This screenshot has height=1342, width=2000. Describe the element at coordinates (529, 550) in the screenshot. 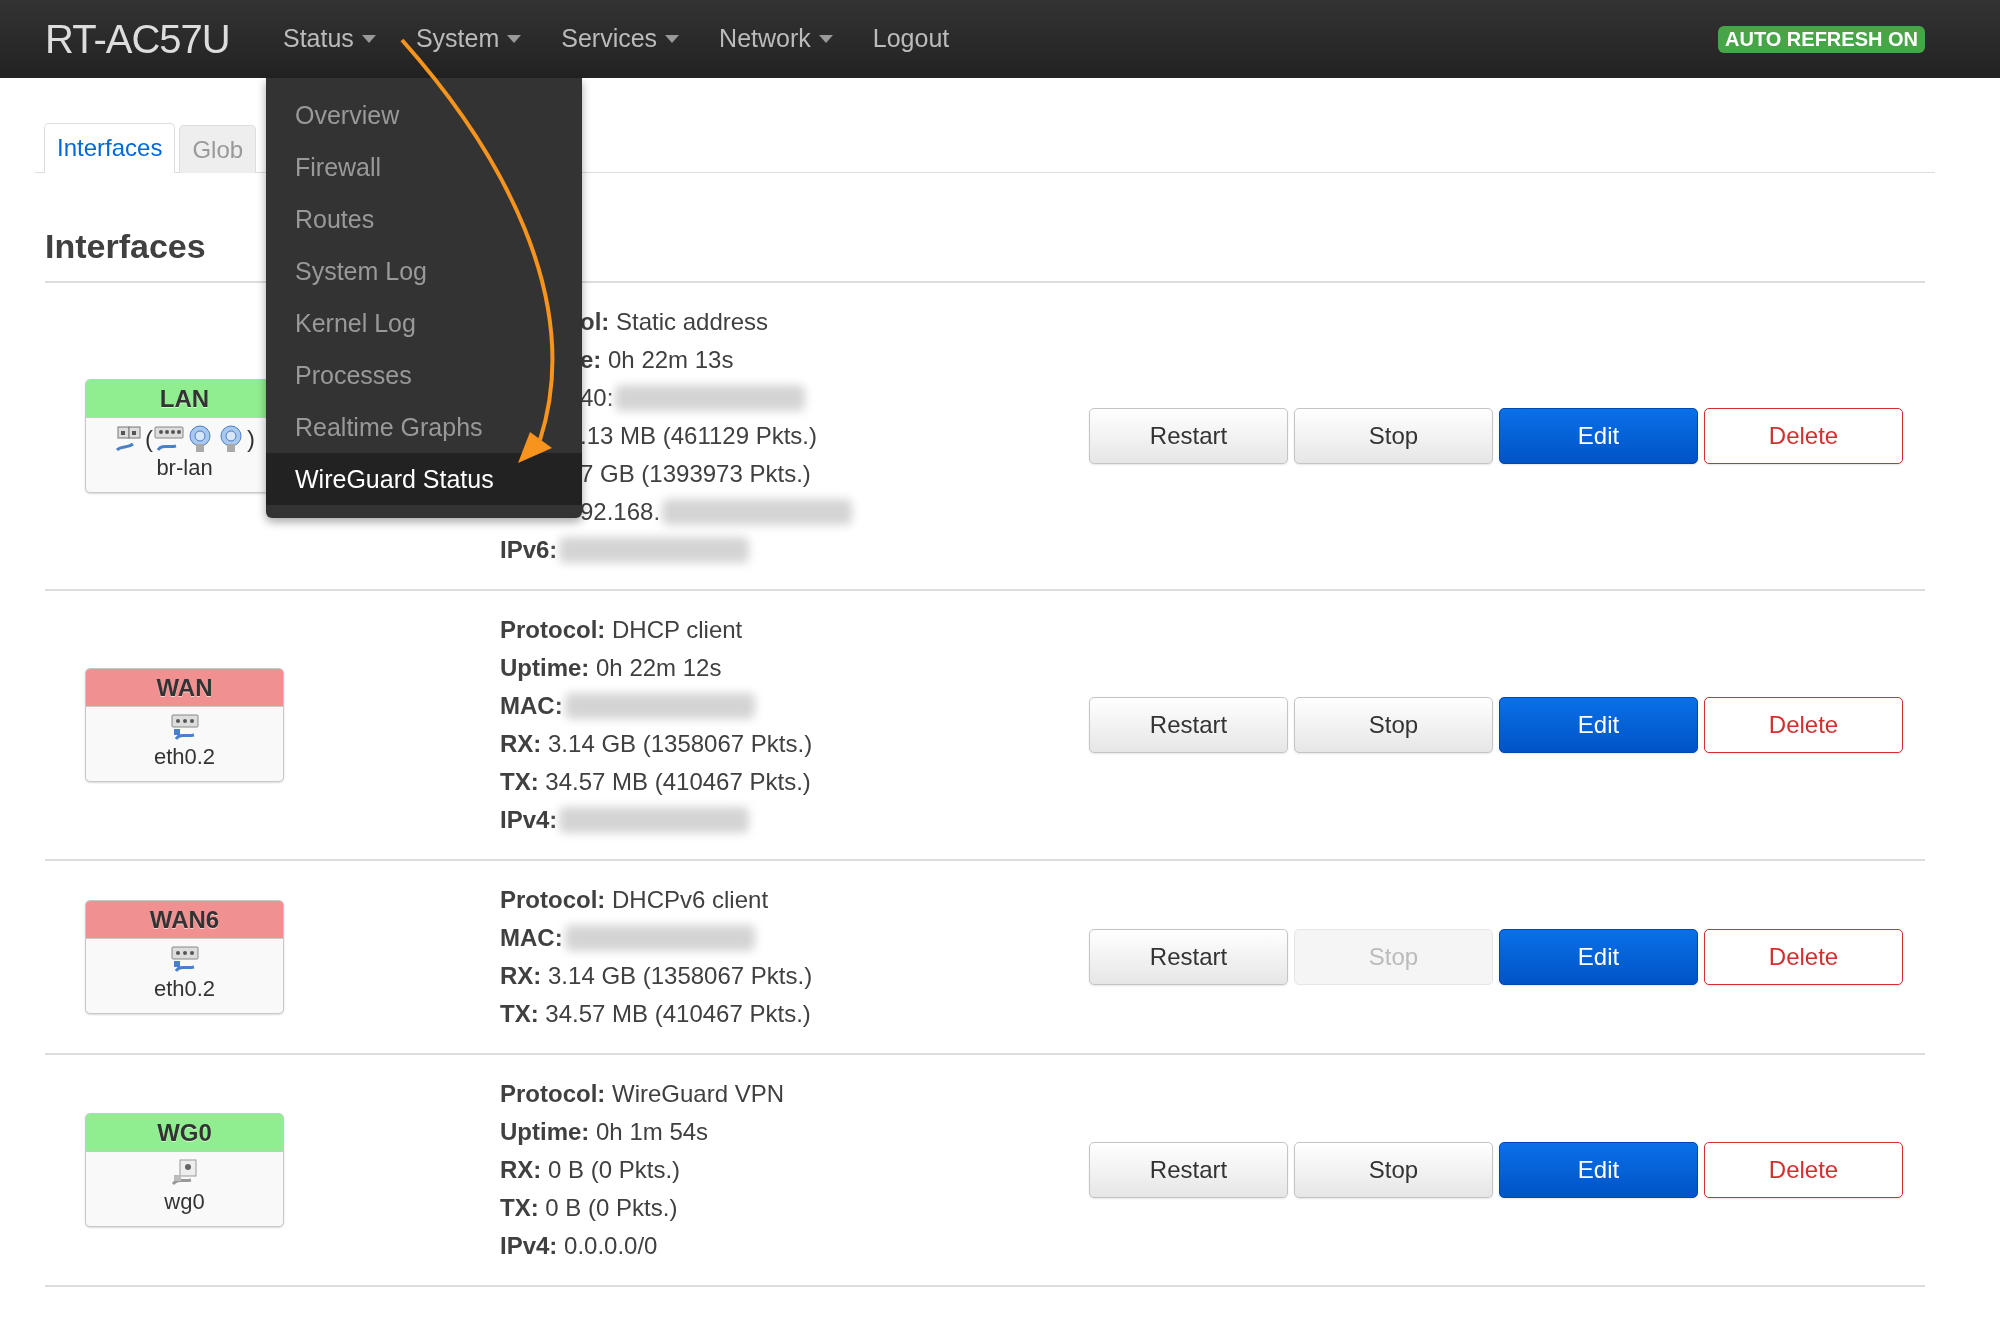

I see `detail-text: IPv6:` at that location.